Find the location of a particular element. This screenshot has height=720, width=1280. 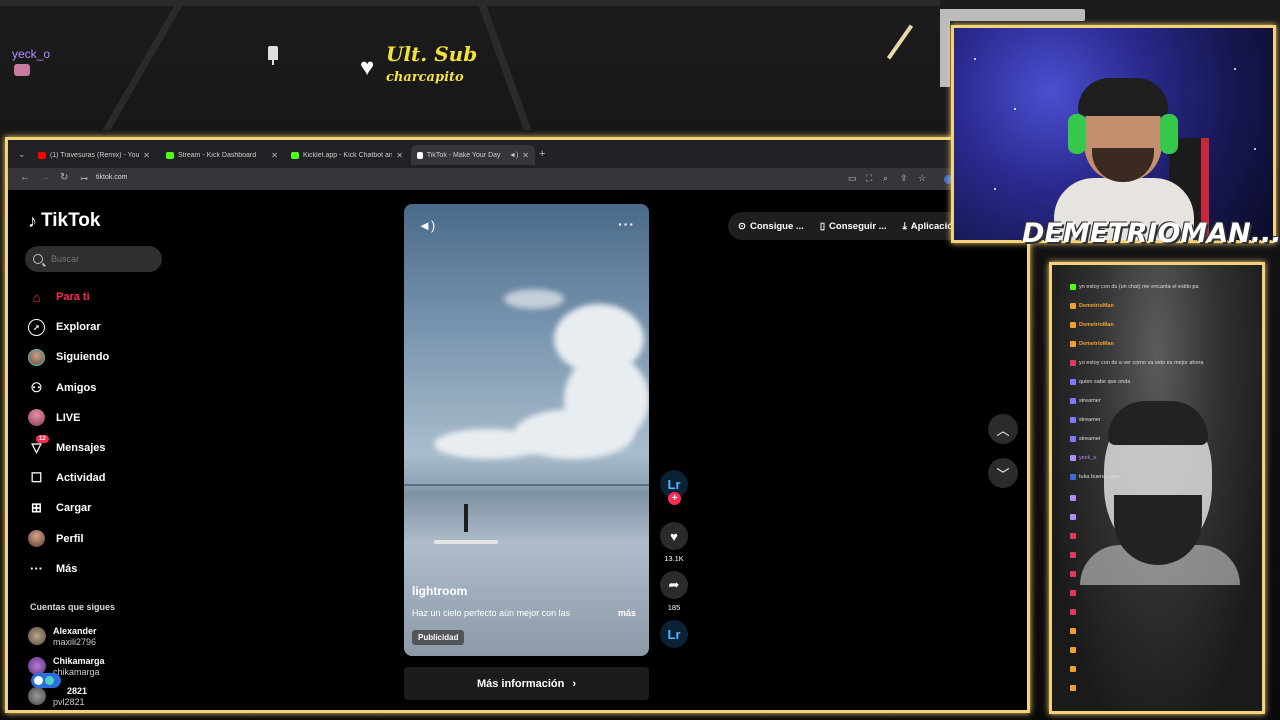

sidebar-item-actividad: ☐ Actividad is located at coordinates (68, 478).